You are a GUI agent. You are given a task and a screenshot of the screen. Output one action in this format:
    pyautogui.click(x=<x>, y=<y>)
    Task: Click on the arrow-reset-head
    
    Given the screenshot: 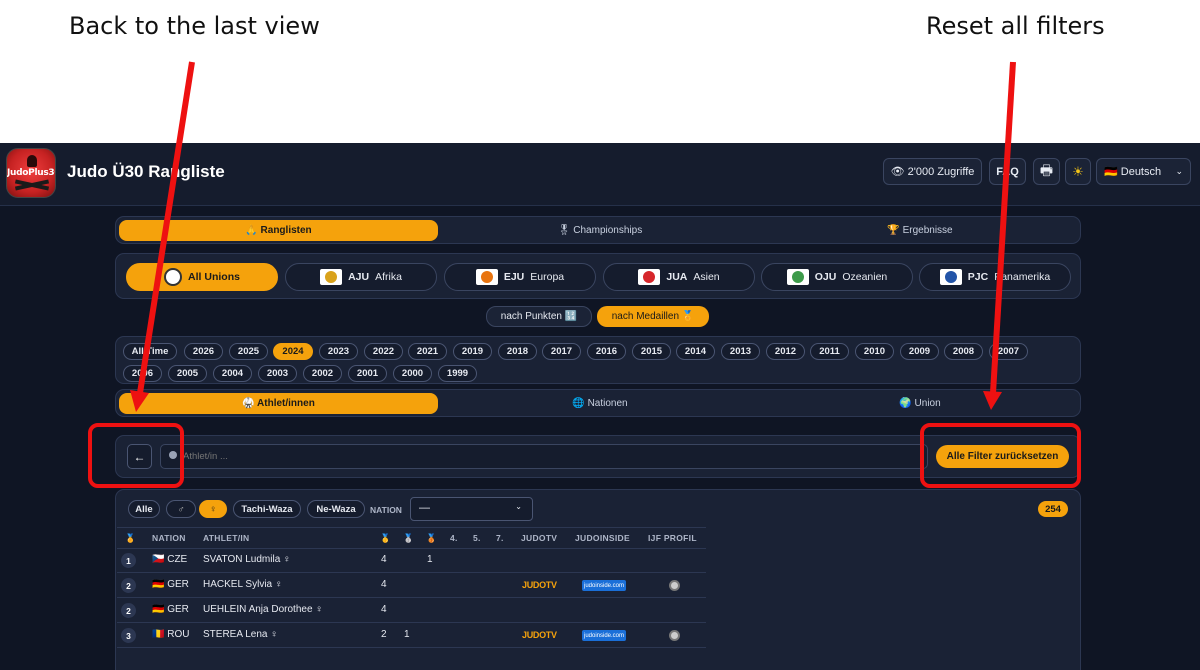 What is the action you would take?
    pyautogui.click(x=992, y=400)
    